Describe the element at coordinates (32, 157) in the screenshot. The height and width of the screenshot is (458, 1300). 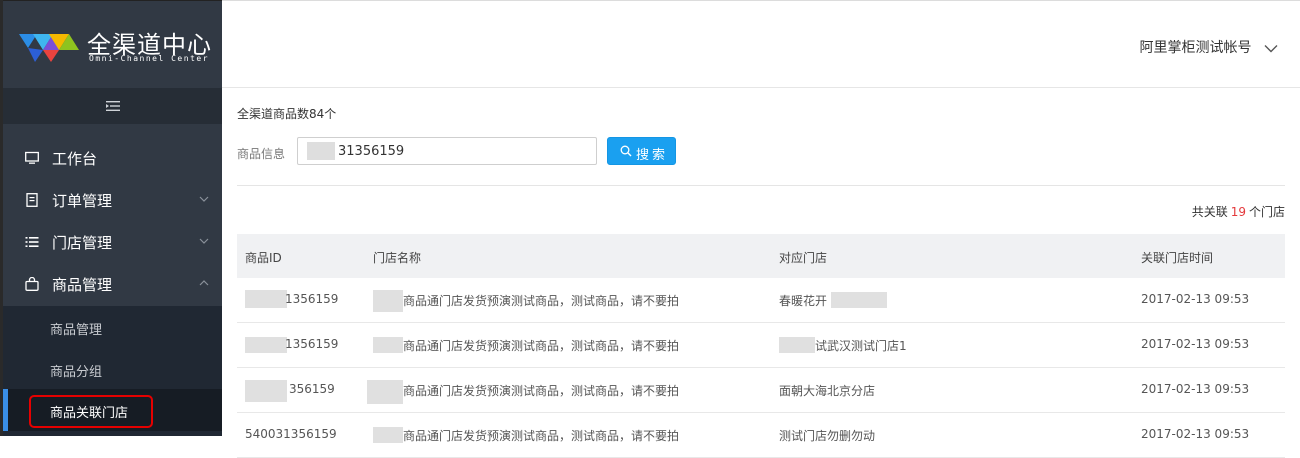
I see `monitor-icon` at that location.